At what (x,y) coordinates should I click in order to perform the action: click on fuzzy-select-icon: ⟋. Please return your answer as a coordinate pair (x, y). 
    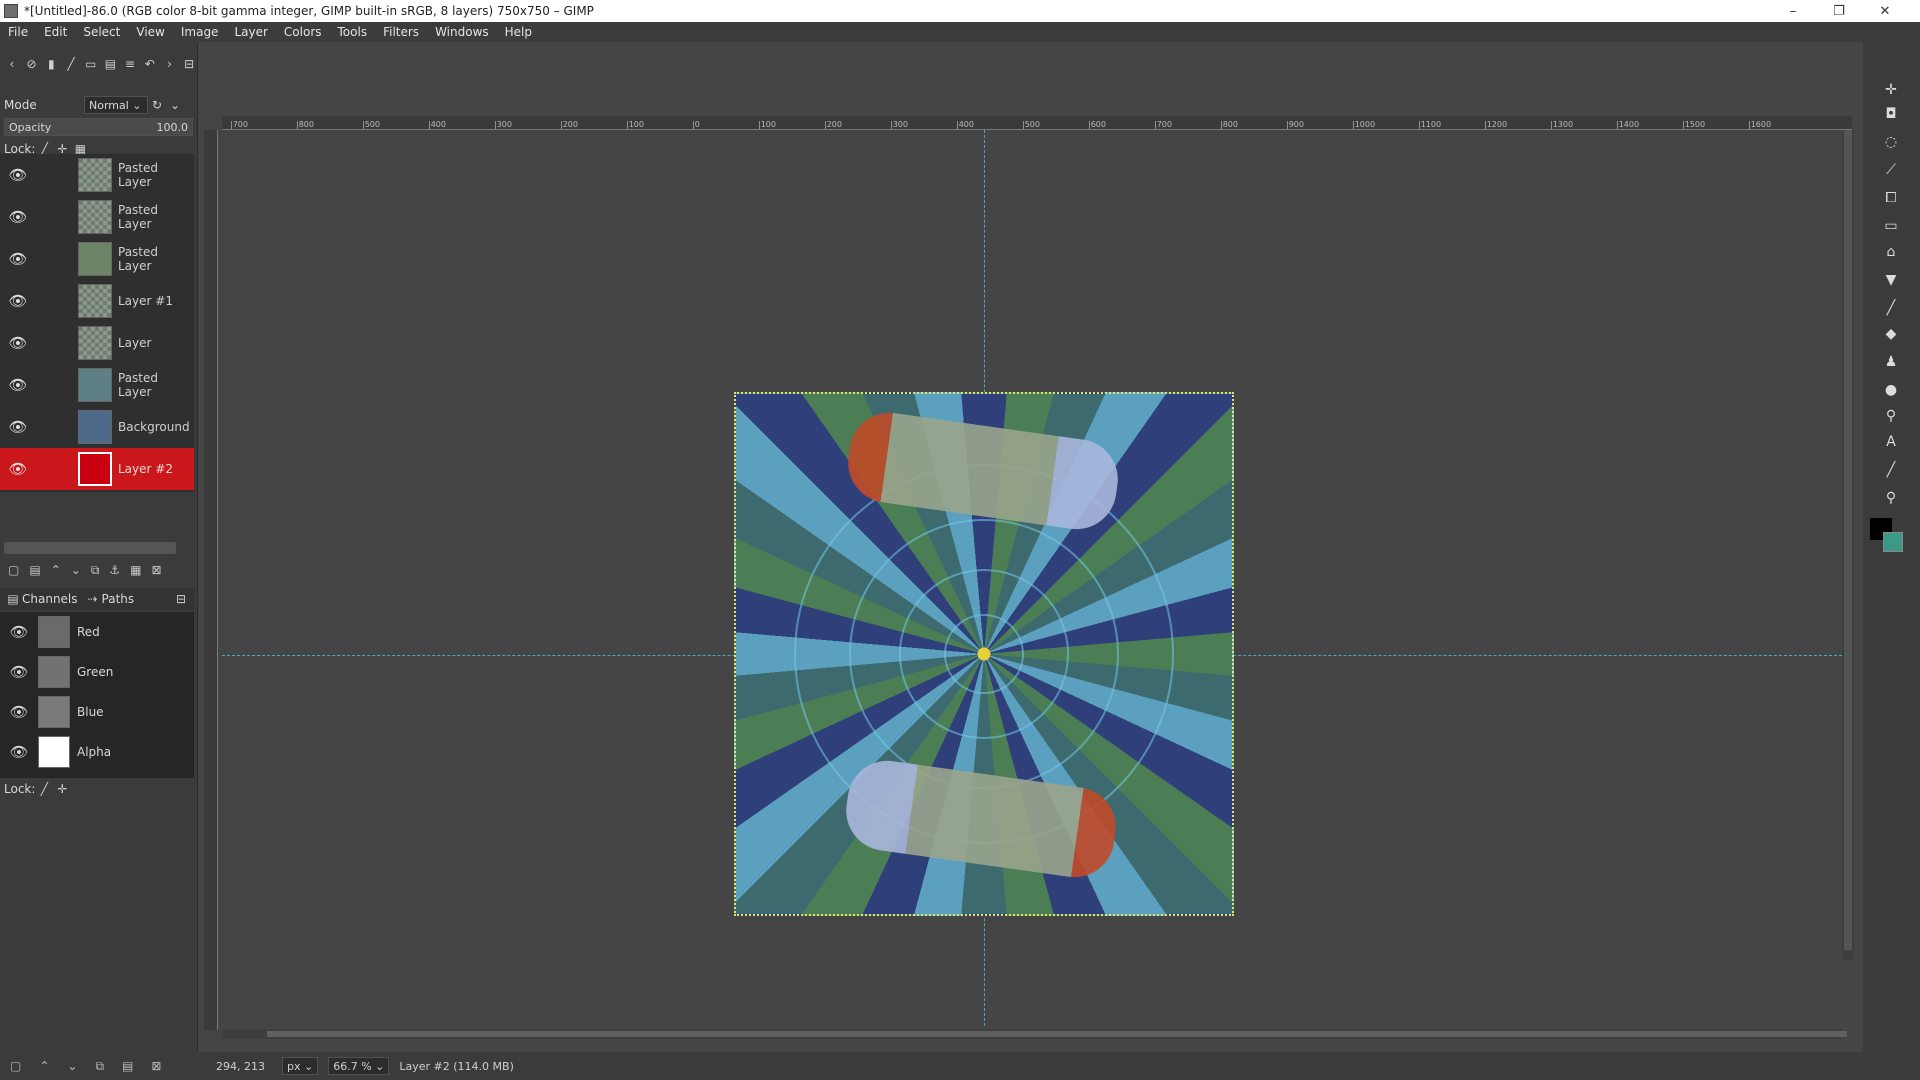
    Looking at the image, I should click on (1891, 170).